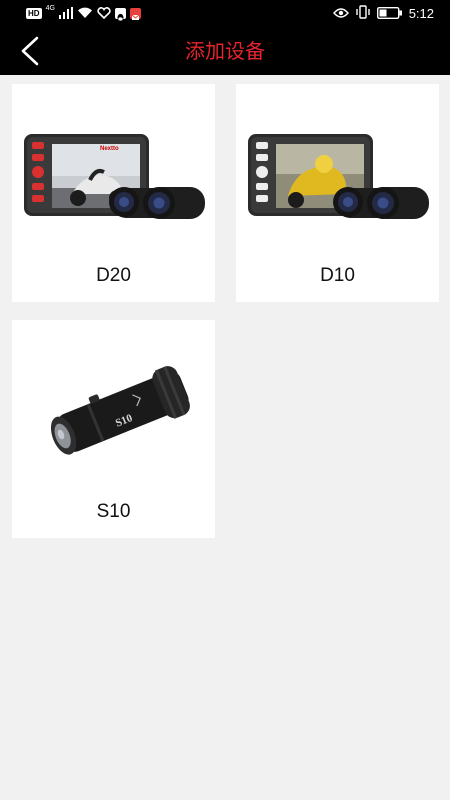 This screenshot has height=800, width=450. What do you see at coordinates (135, 13) in the screenshot?
I see `message-app-icon` at bounding box center [135, 13].